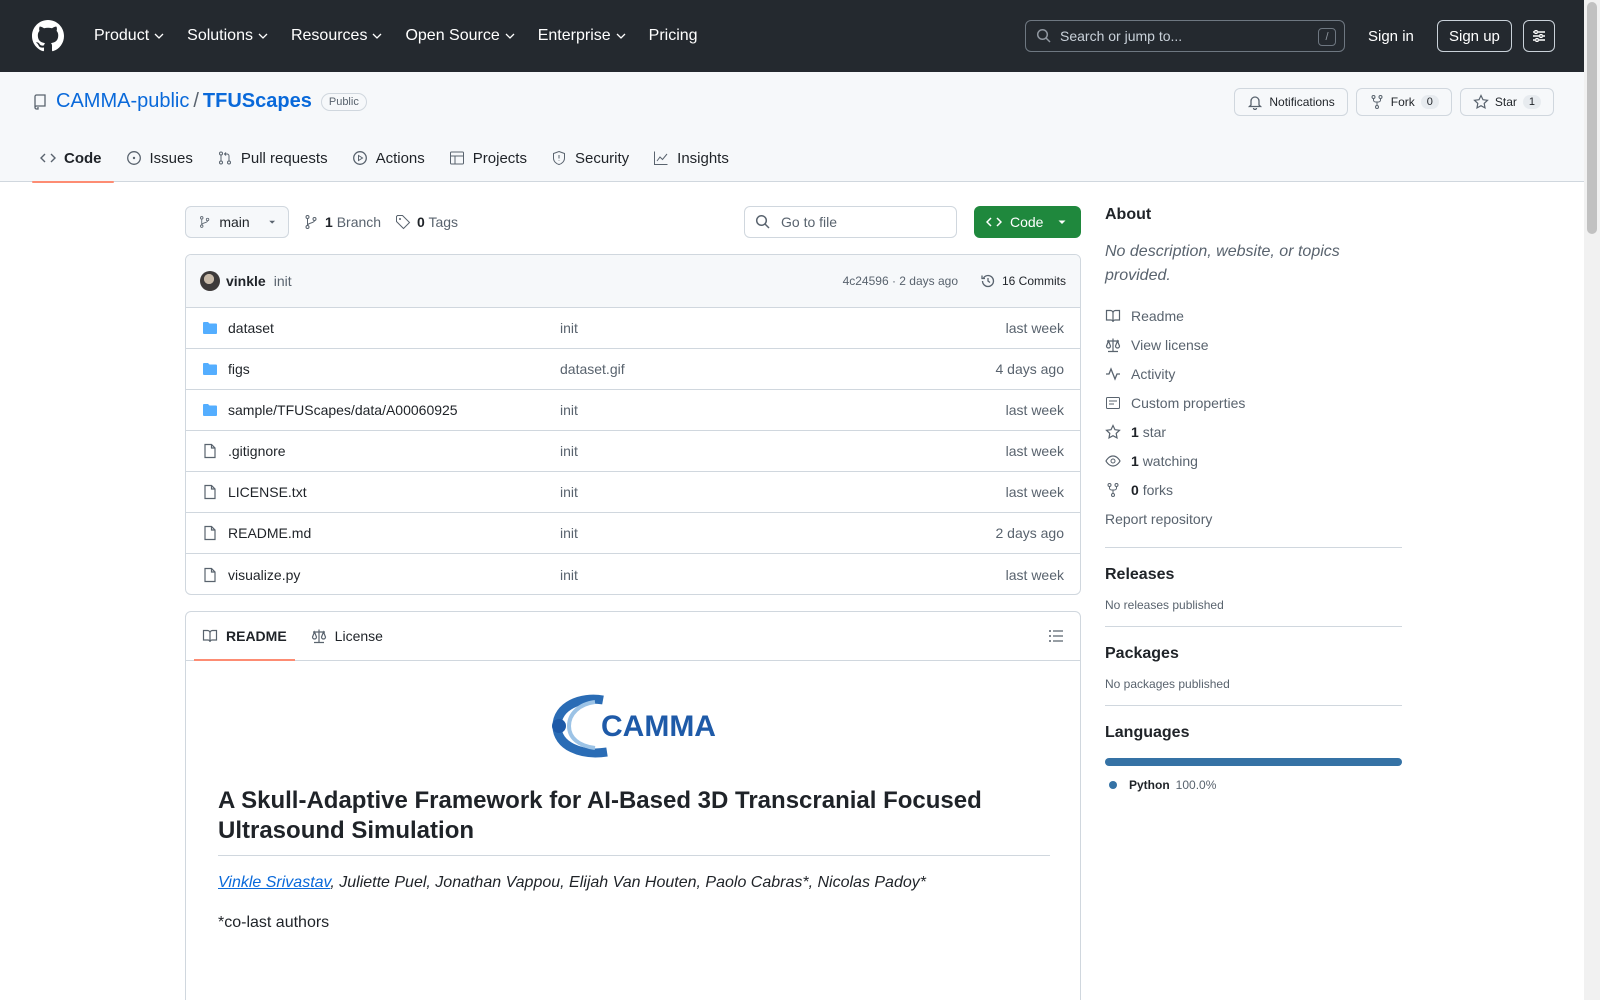  What do you see at coordinates (1023, 281) in the screenshot?
I see `commits-link: 16 Commits` at bounding box center [1023, 281].